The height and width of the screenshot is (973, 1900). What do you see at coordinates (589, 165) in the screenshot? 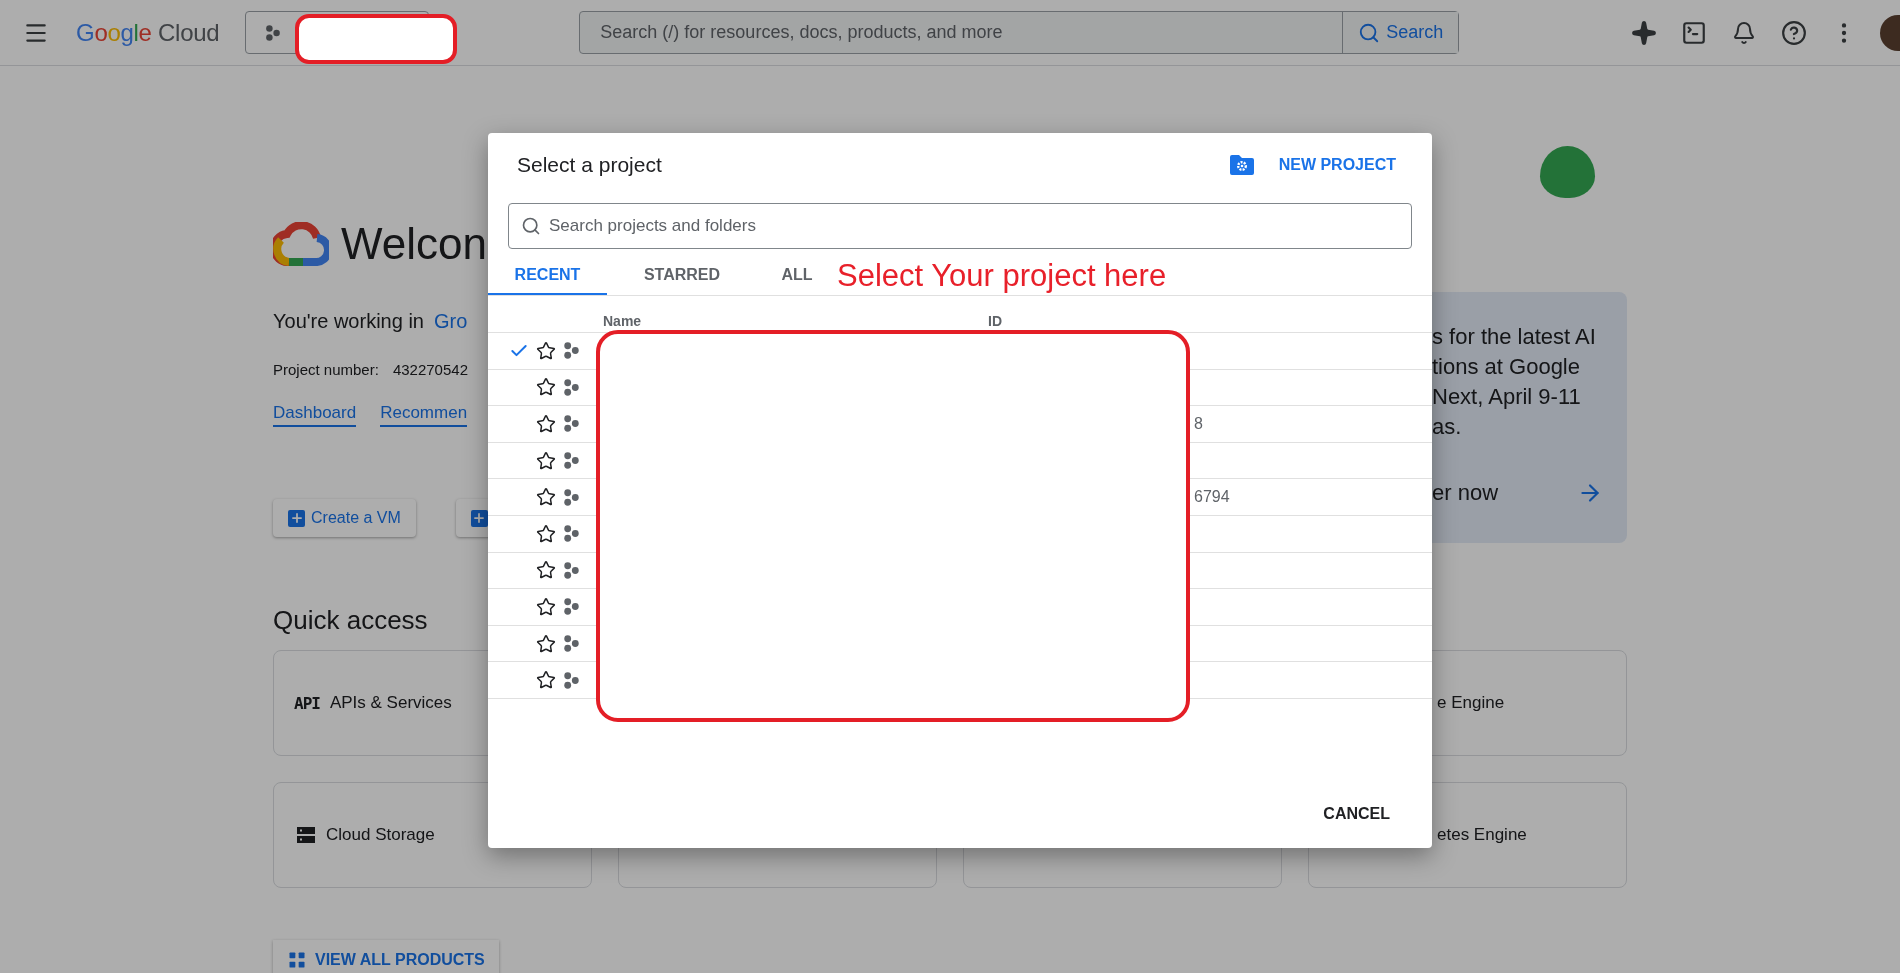
I see `dialog-title: Select a project` at bounding box center [589, 165].